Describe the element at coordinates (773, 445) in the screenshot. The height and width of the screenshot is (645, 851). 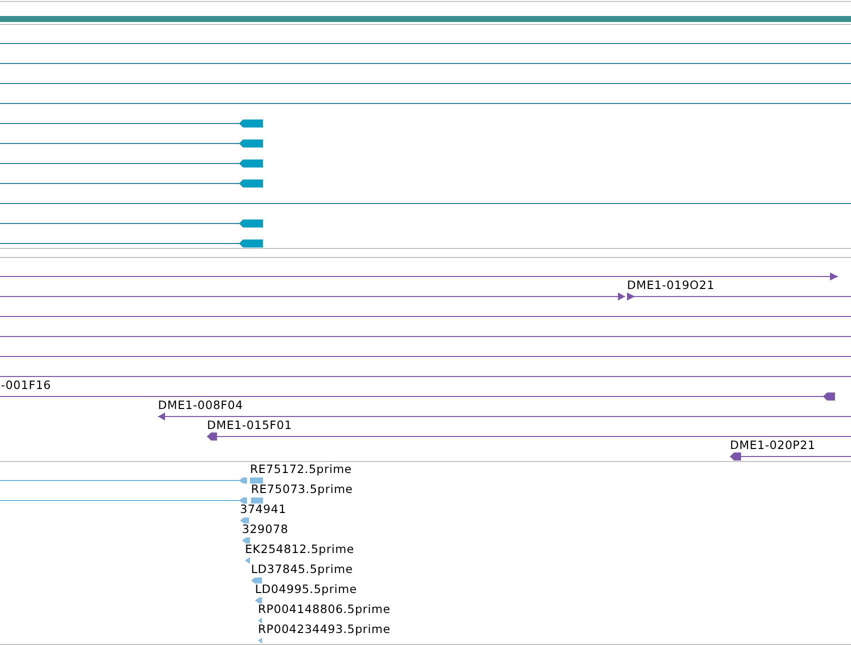
I see `feature-label: DME1-020P21` at that location.